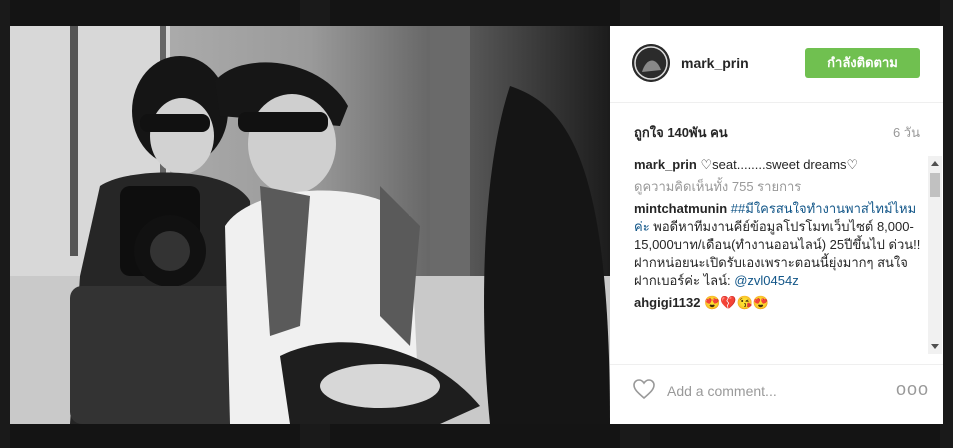 This screenshot has height=448, width=953. What do you see at coordinates (935, 346) in the screenshot?
I see `scroll-down-arrow-icon` at bounding box center [935, 346].